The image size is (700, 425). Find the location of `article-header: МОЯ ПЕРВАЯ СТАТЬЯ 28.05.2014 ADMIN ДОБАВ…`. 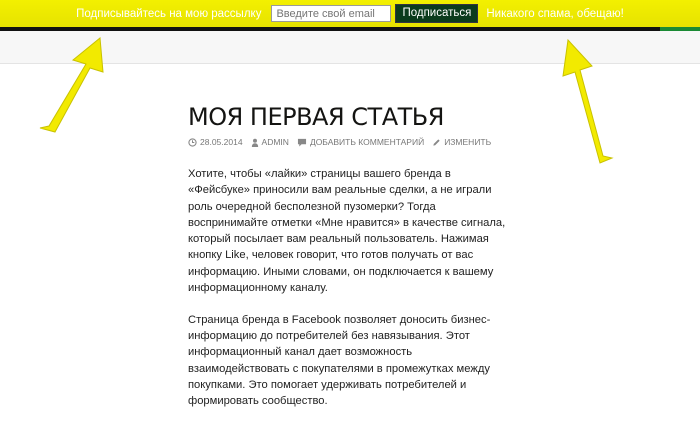

article-header: МОЯ ПЕРВАЯ СТАТЬЯ 28.05.2014 ADMIN ДОБАВ… is located at coordinates (358, 123).